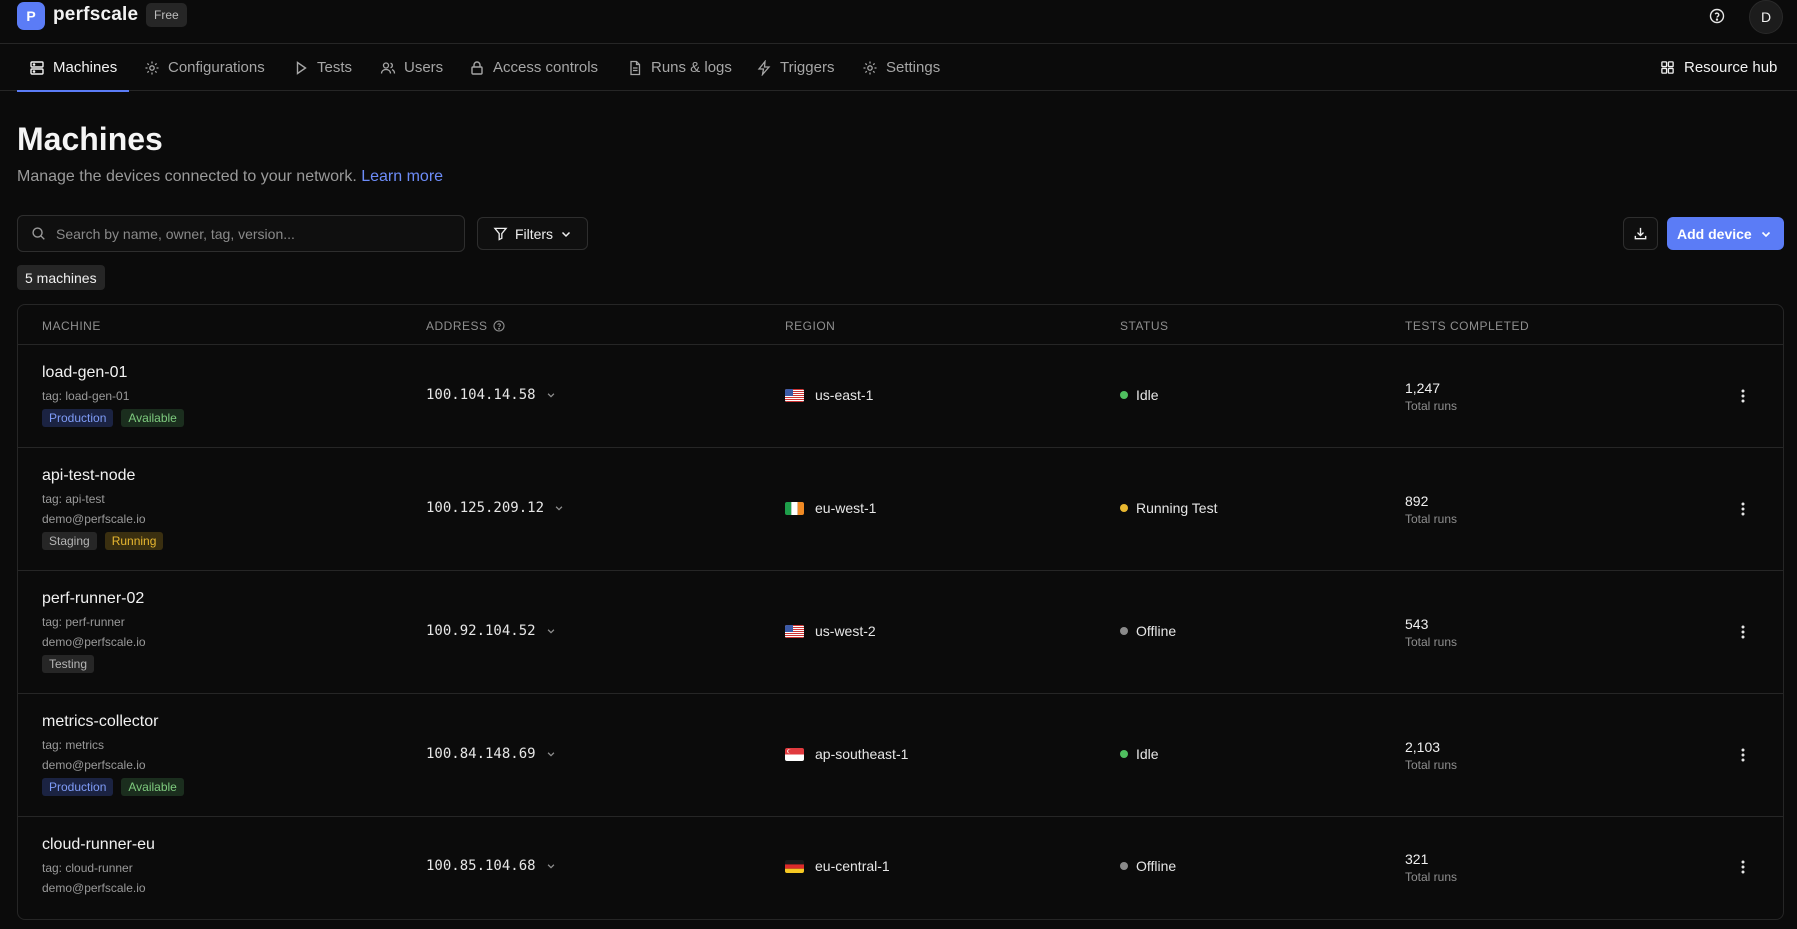 The width and height of the screenshot is (1797, 929). Describe the element at coordinates (246, 233) in the screenshot. I see `search-input` at that location.